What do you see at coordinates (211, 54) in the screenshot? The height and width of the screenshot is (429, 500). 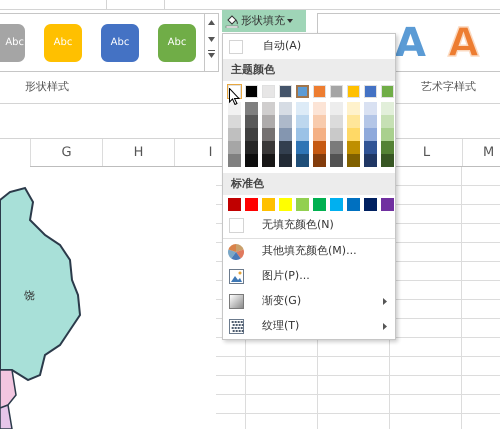 I see `expand-gallery-icon` at bounding box center [211, 54].